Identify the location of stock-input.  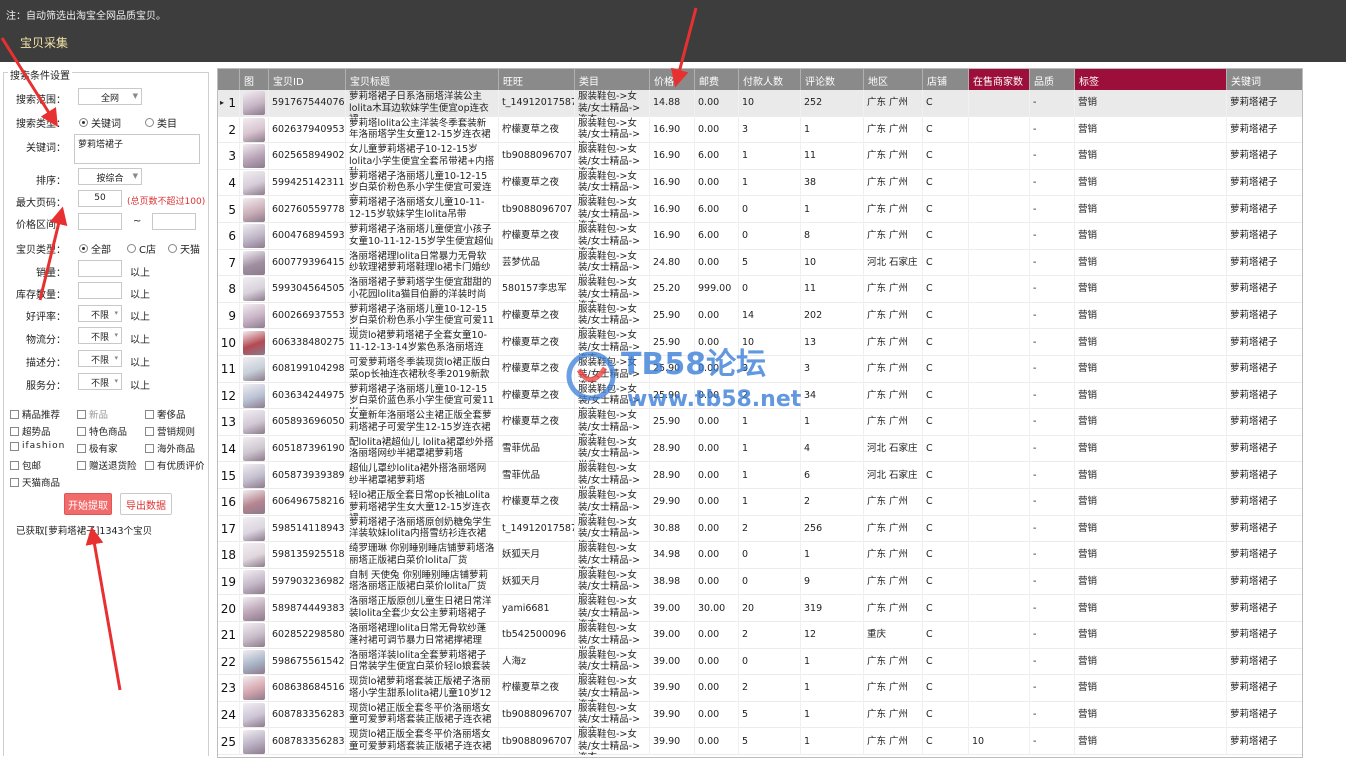
(100, 290).